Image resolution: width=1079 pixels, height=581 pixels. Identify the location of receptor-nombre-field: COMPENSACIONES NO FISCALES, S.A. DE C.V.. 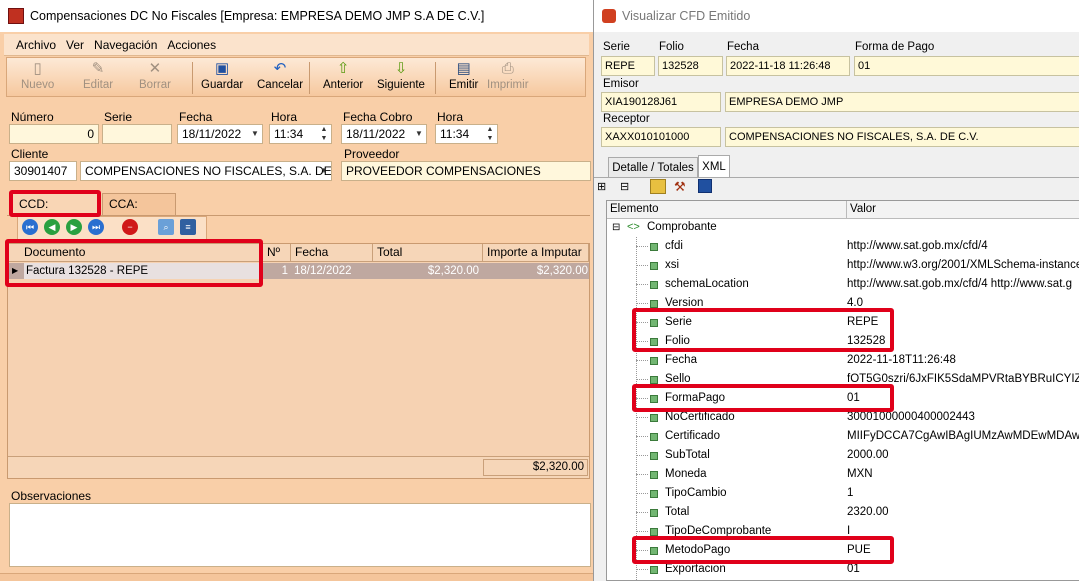
(902, 137).